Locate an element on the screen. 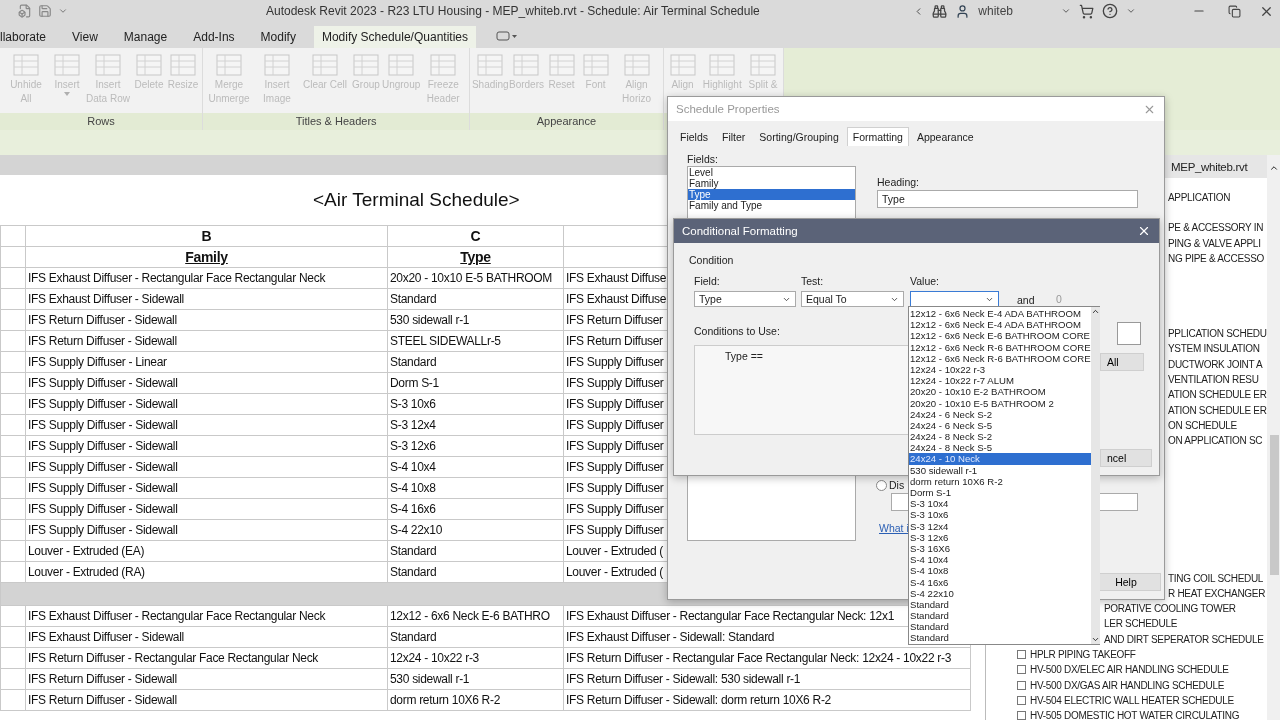 This screenshot has height=720, width=1280. ribbon-tab: Add-Ins is located at coordinates (214, 37).